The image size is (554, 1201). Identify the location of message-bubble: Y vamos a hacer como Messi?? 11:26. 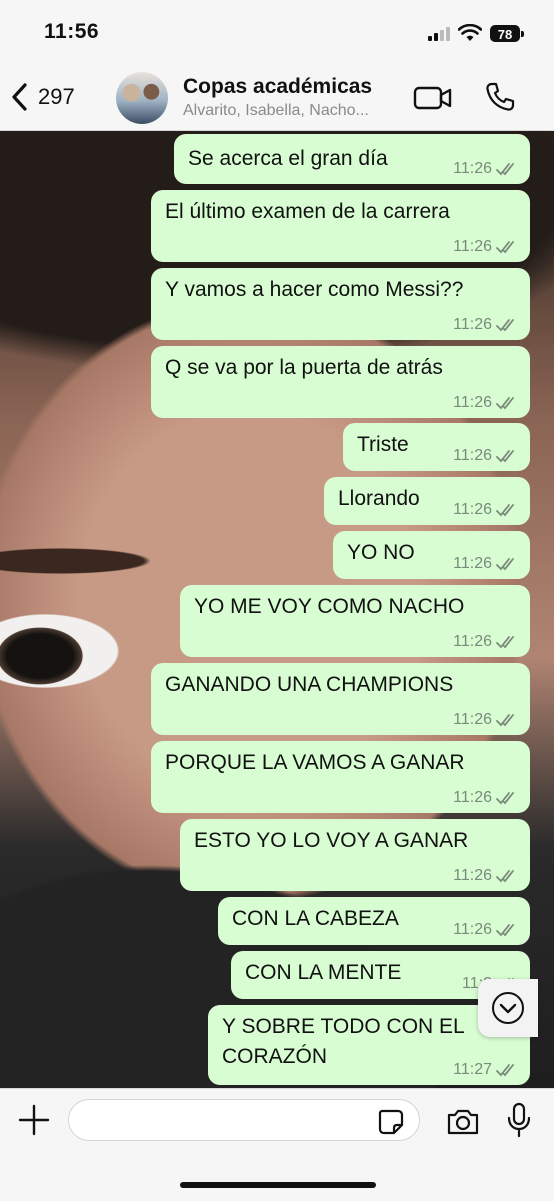
(340, 304).